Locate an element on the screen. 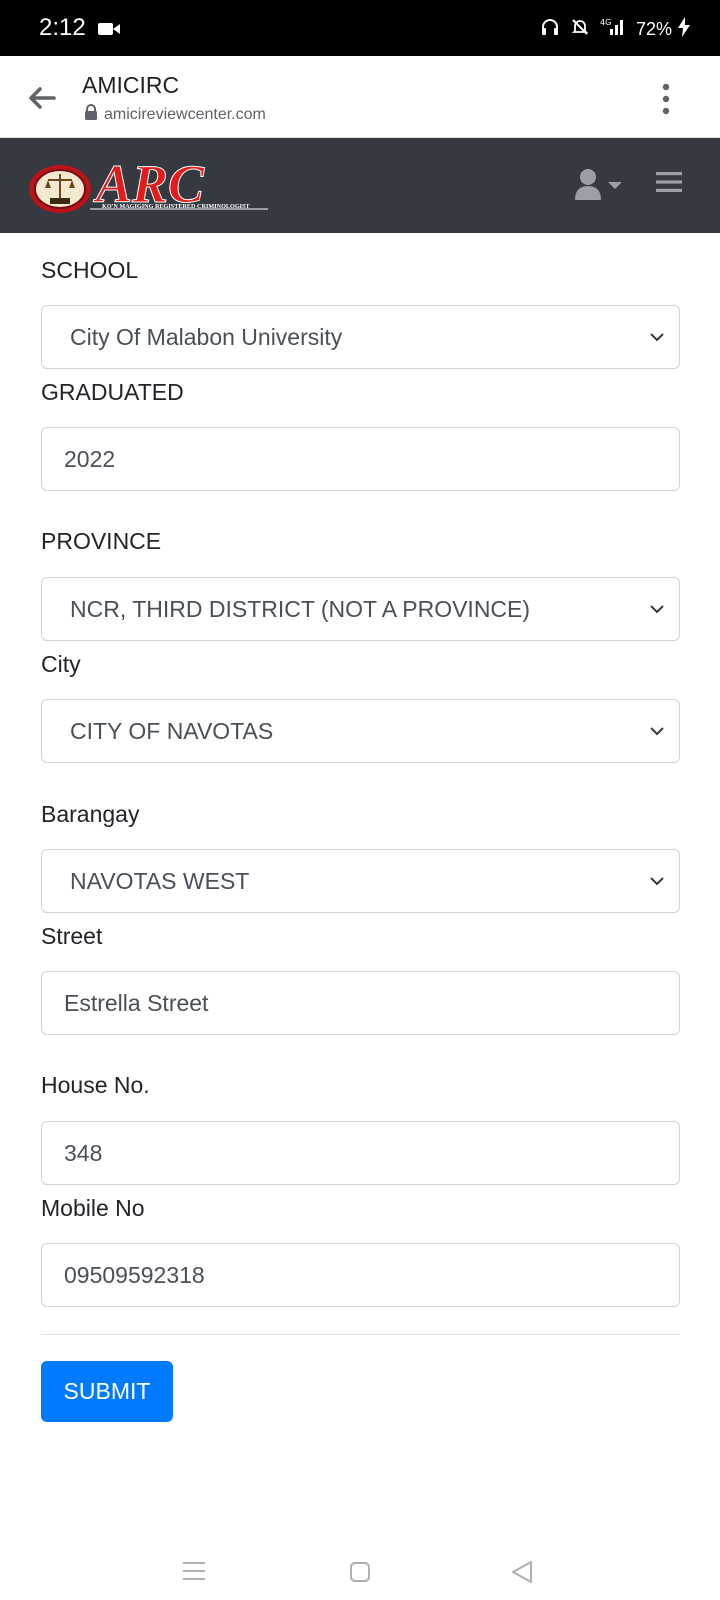 This screenshot has width=720, height=1600. mute-bell-icon is located at coordinates (580, 29).